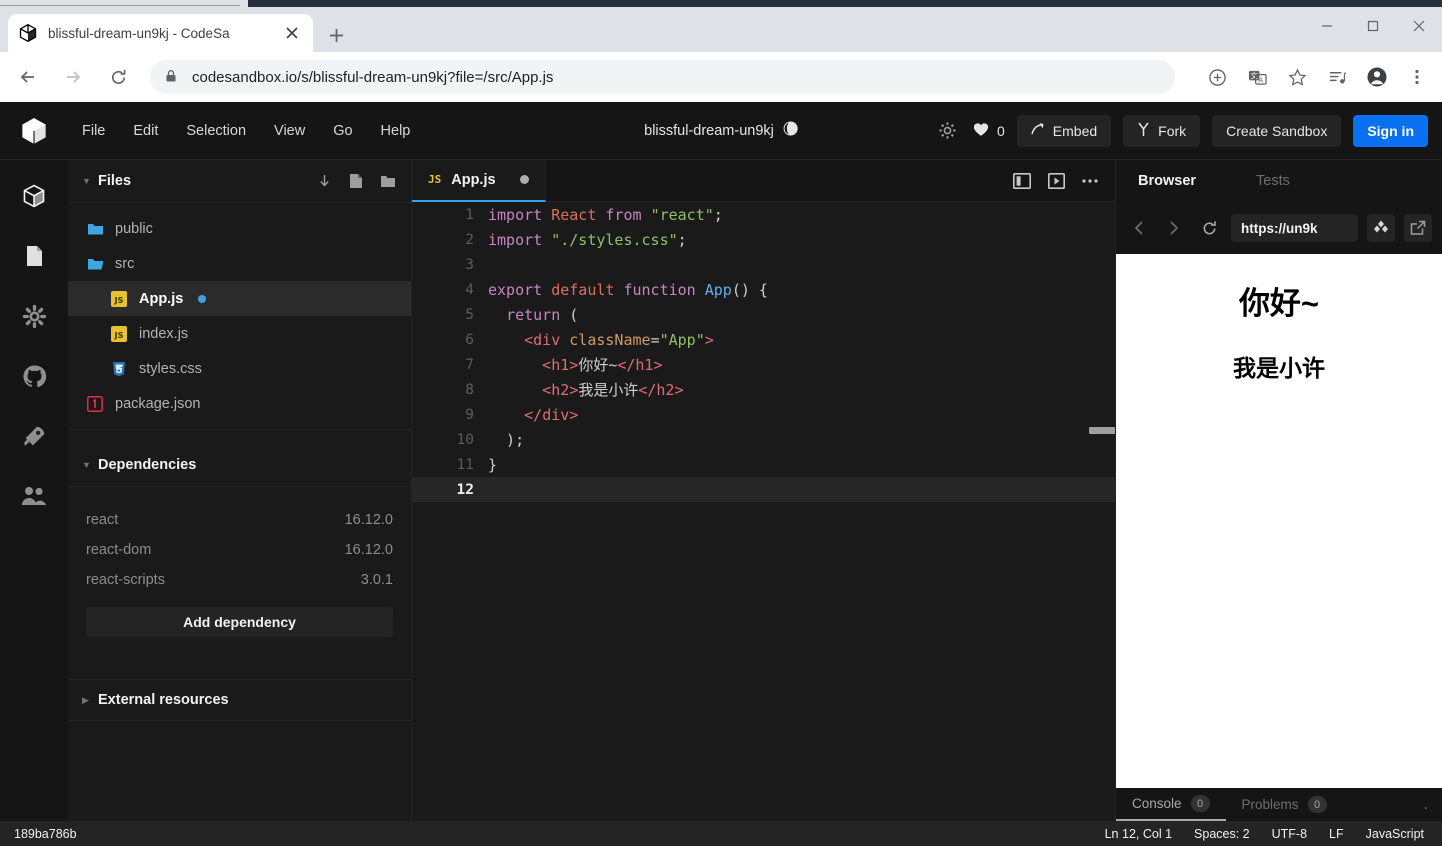  Describe the element at coordinates (118, 77) in the screenshot. I see `reload-icon` at that location.